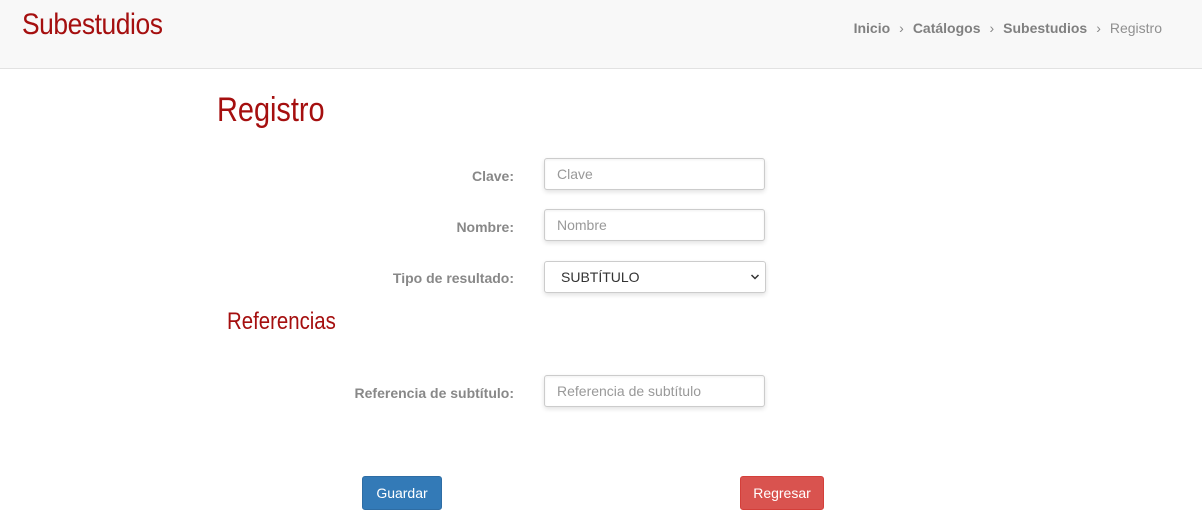 The width and height of the screenshot is (1202, 531). Describe the element at coordinates (654, 391) in the screenshot. I see `referencia-subtitulo-input` at that location.